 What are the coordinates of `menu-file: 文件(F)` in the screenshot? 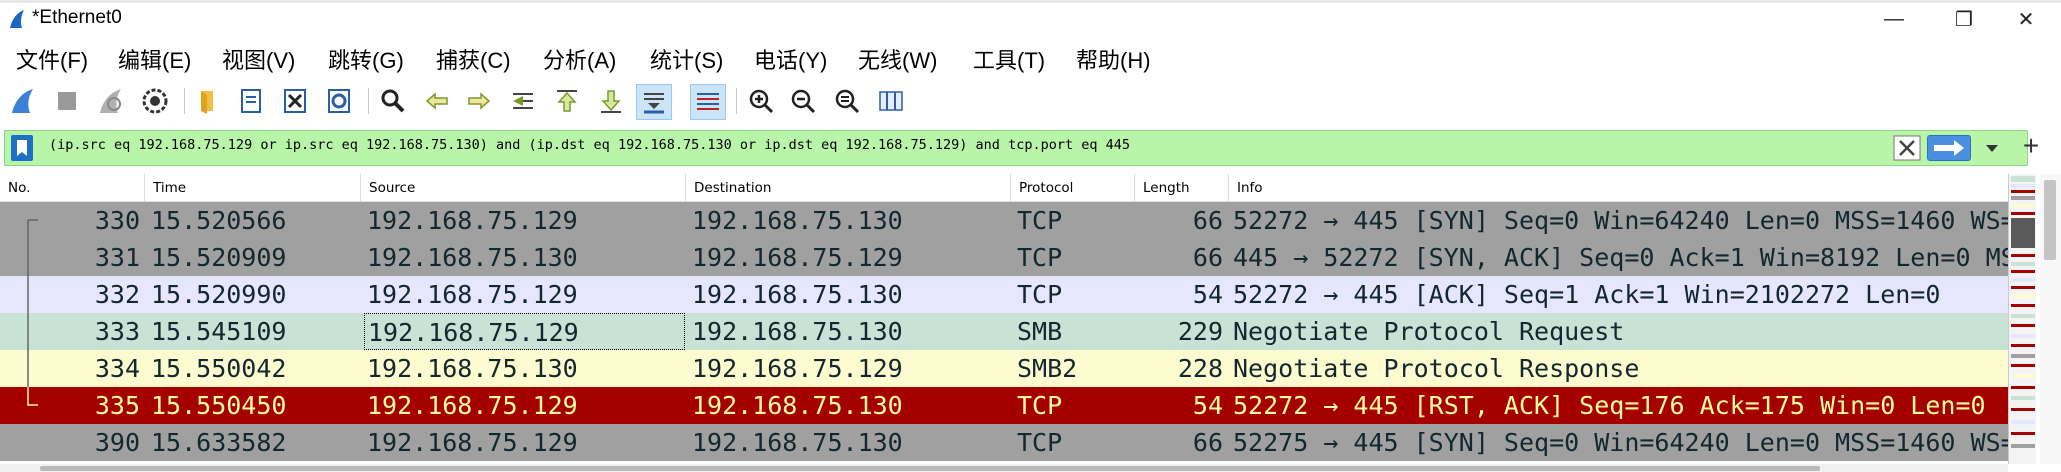 It's located at (52, 59).